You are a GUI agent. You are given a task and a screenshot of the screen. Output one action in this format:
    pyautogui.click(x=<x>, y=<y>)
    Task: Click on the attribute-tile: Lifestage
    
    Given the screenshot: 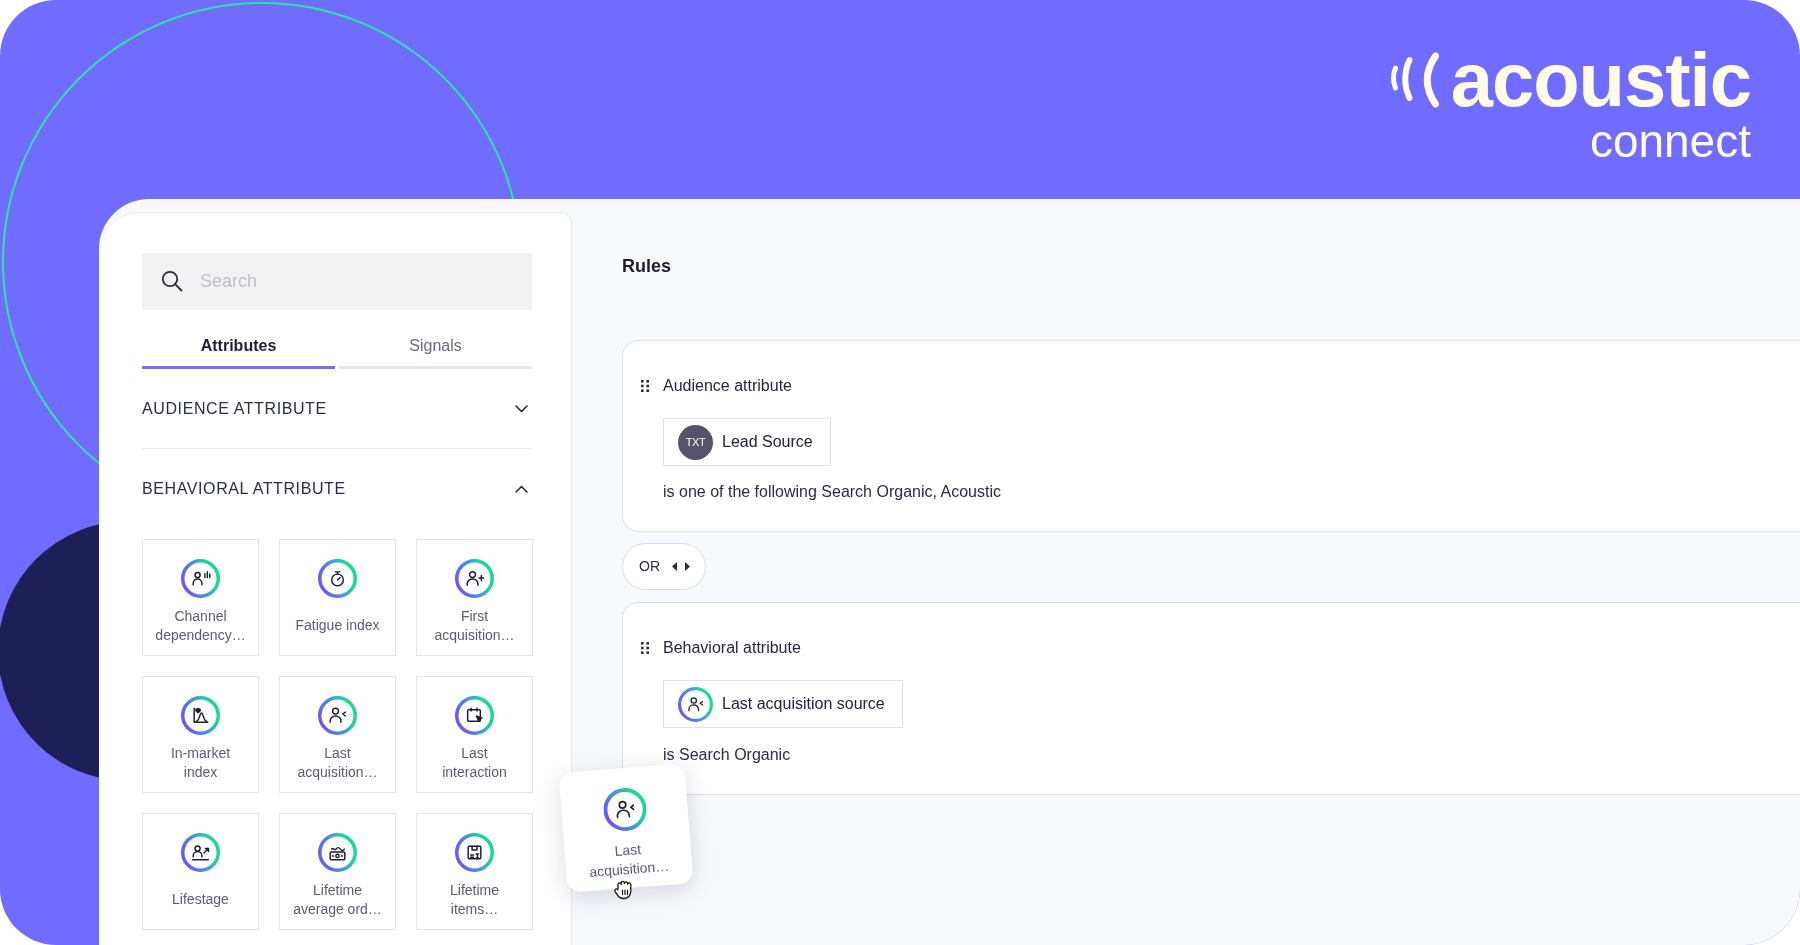 What is the action you would take?
    pyautogui.click(x=200, y=871)
    